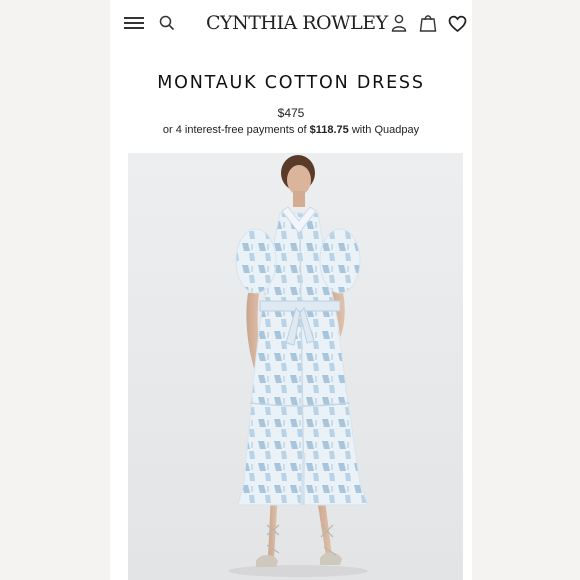 Image resolution: width=580 pixels, height=580 pixels. I want to click on heart-icon, so click(457, 24).